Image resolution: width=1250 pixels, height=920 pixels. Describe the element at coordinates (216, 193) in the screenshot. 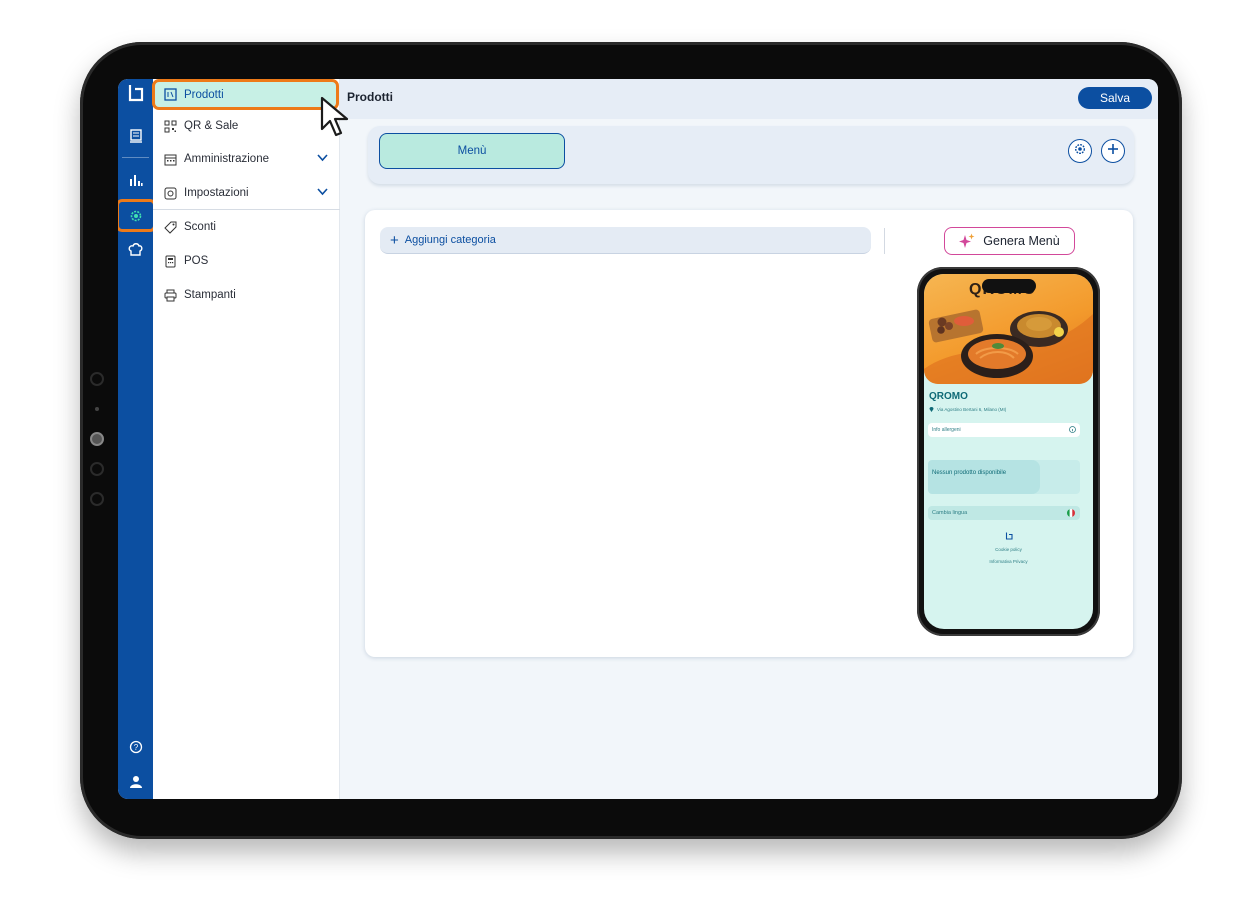

I see `sidebar-item-label: Impostazioni` at that location.